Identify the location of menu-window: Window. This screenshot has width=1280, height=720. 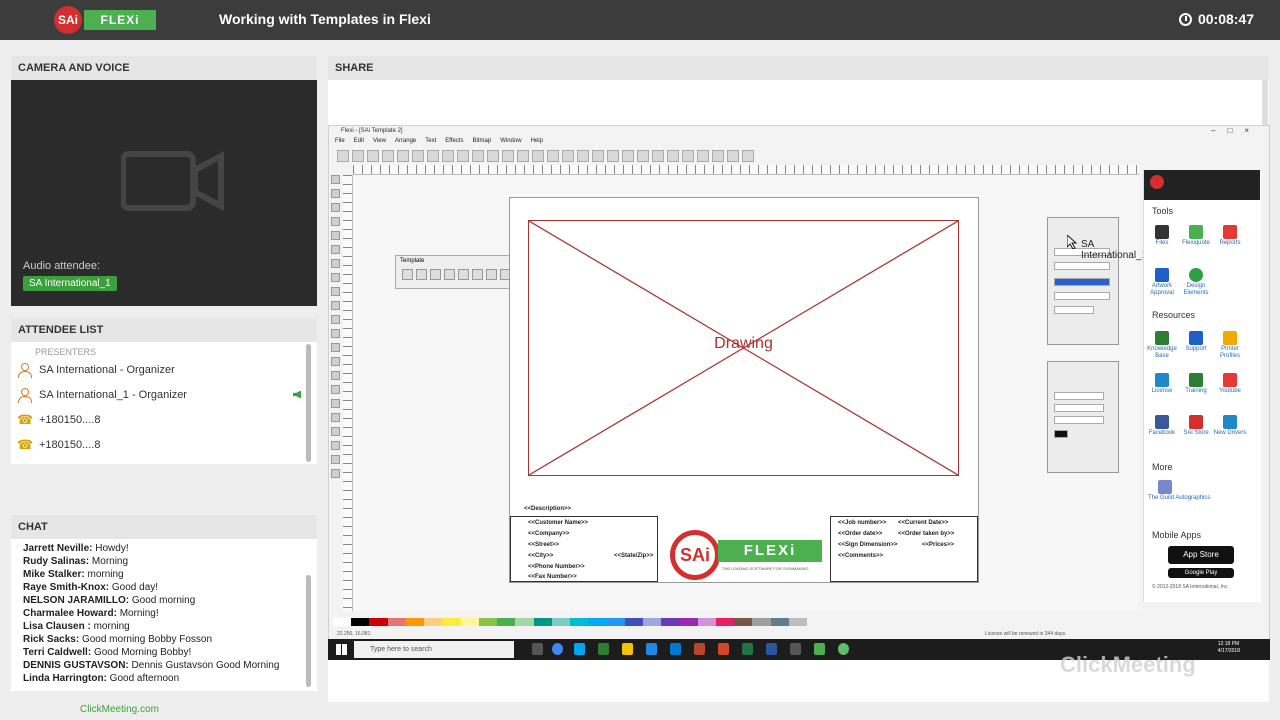
(510, 143).